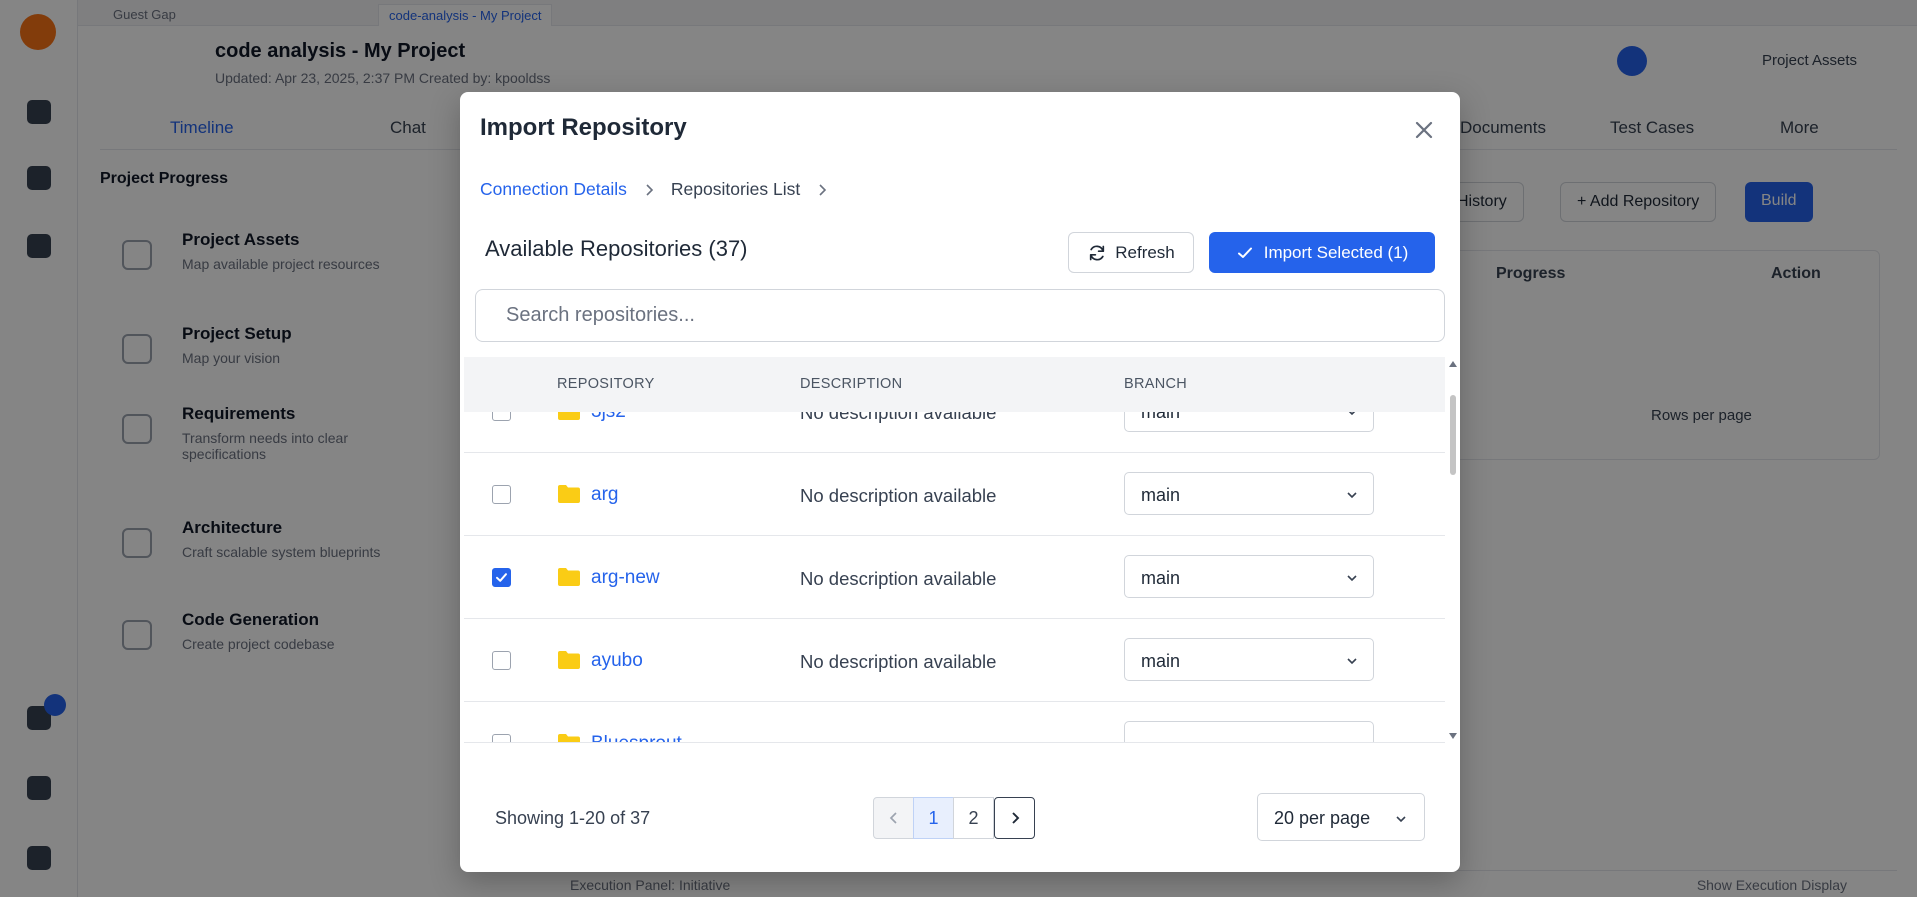 This screenshot has width=1917, height=897. I want to click on pagination-summary: Showing 1-20 of 37, so click(573, 818).